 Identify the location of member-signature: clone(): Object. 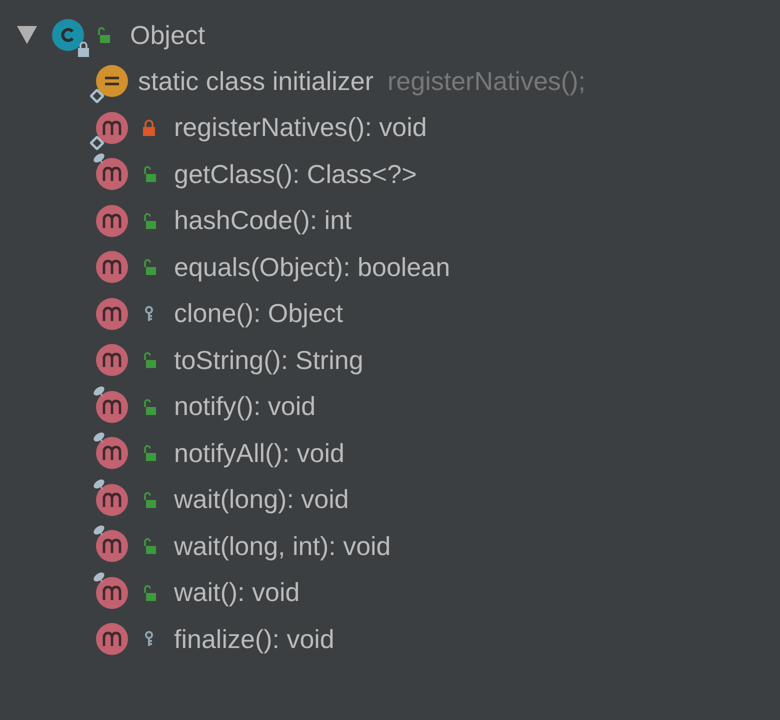
(259, 313).